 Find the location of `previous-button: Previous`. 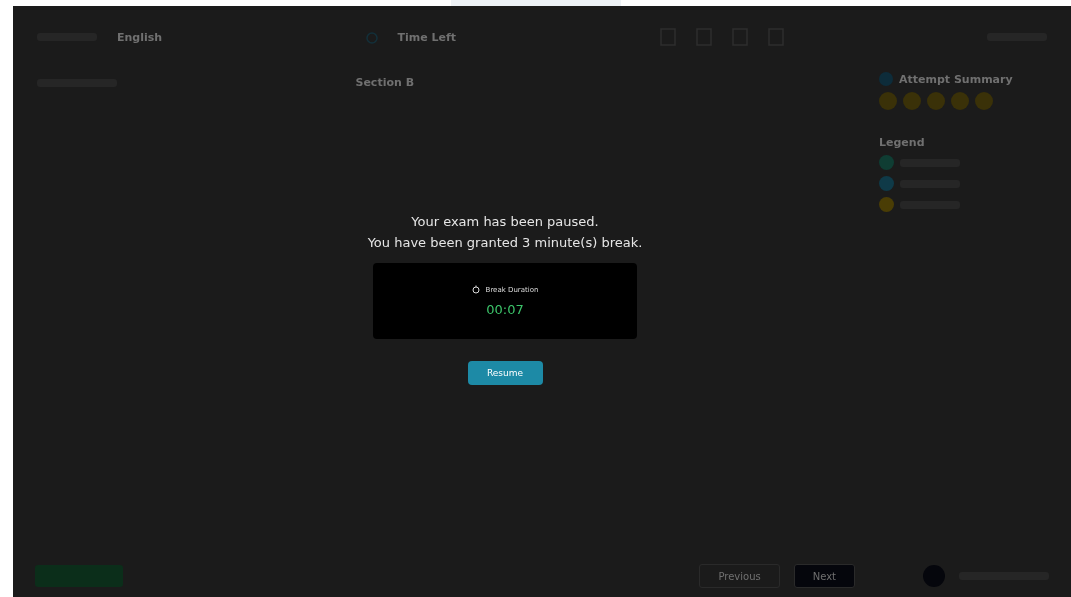

previous-button: Previous is located at coordinates (739, 576).